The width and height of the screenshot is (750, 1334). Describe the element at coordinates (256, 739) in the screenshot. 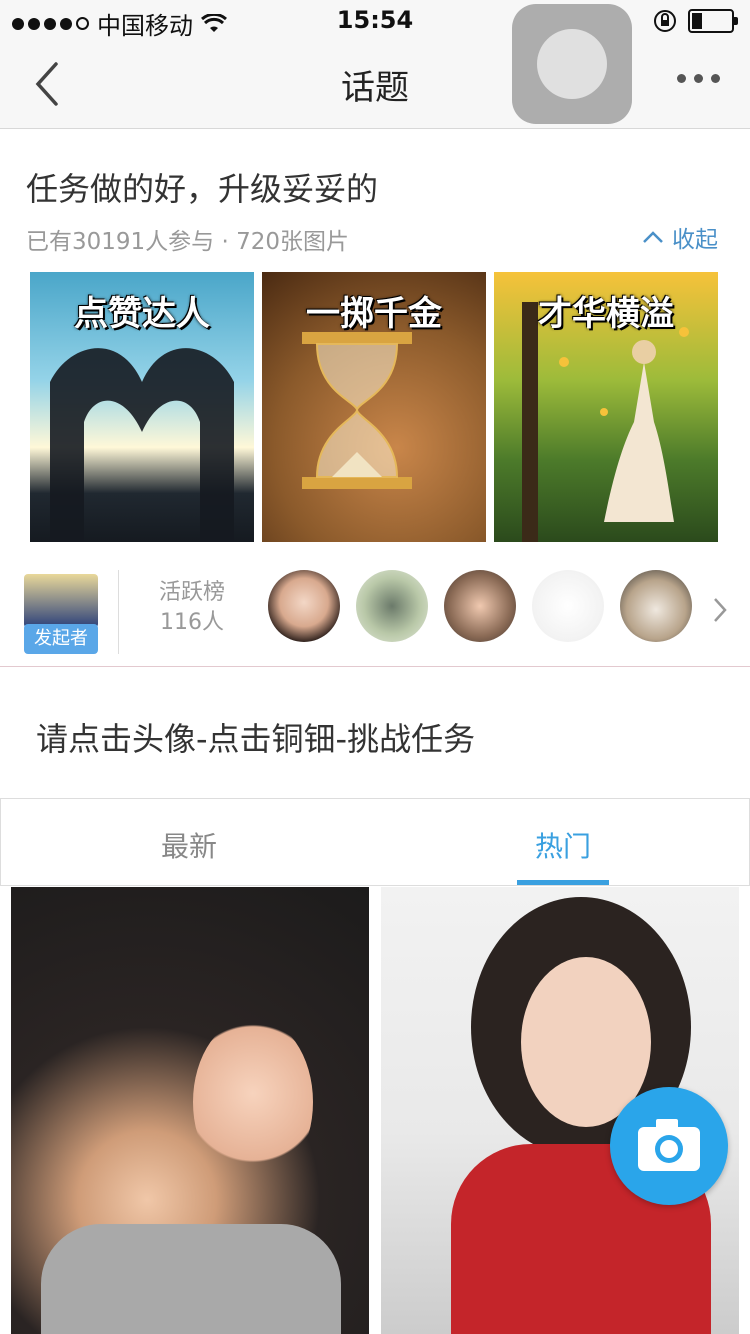

I see `instruction-text: 请点击头像-点击铜钿-挑战任务` at that location.